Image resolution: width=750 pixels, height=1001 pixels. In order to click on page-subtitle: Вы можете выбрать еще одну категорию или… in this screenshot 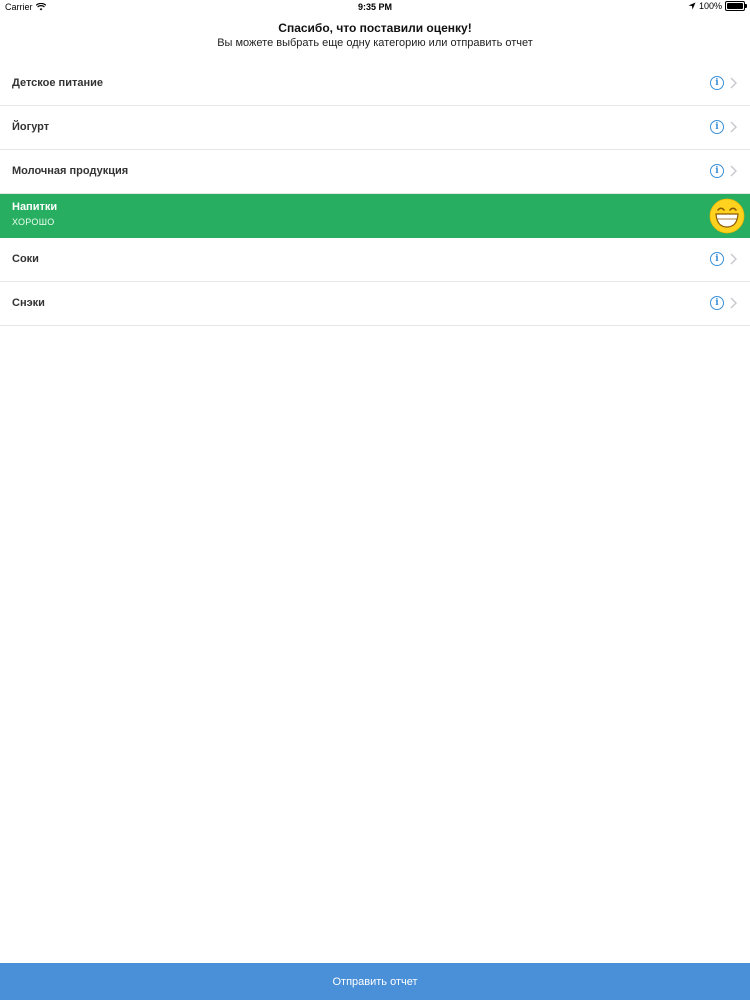, I will do `click(375, 43)`.